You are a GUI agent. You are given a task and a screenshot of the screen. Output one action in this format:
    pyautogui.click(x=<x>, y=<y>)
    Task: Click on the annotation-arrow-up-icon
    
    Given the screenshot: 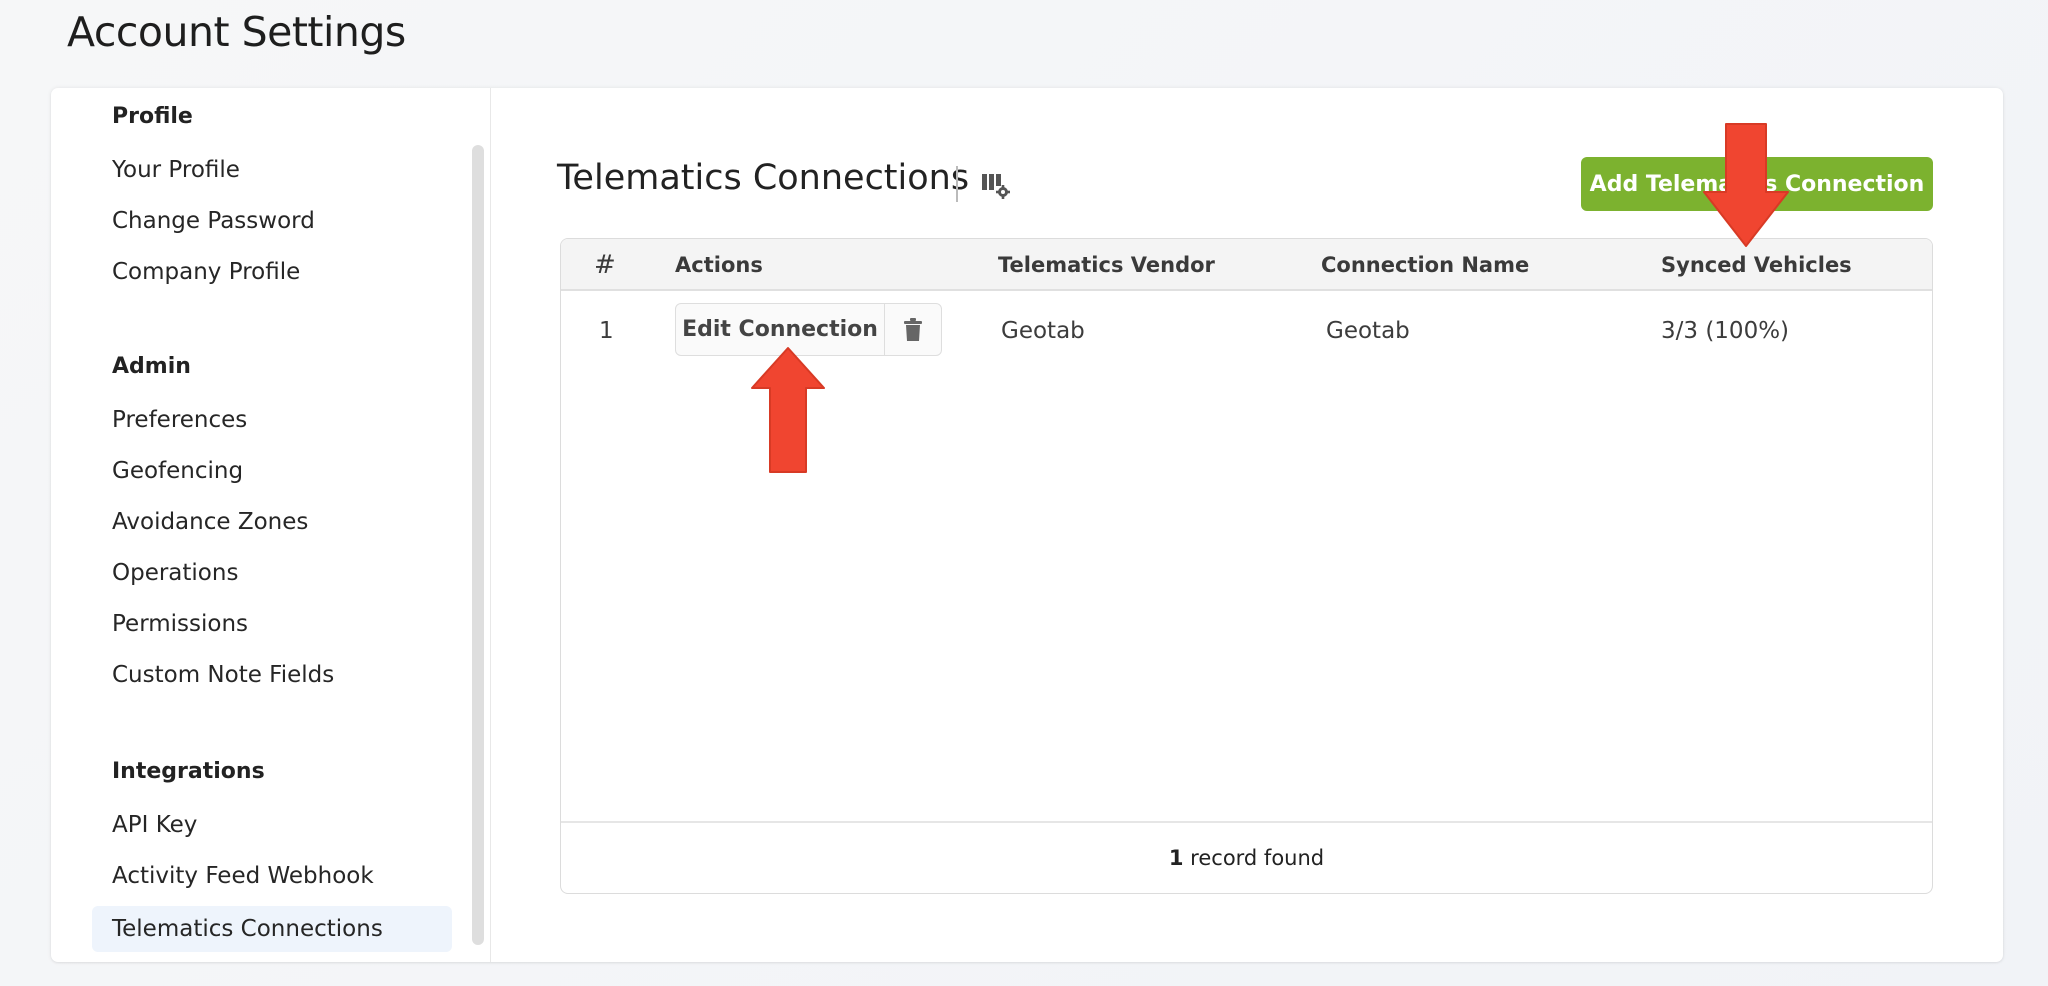 What is the action you would take?
    pyautogui.click(x=788, y=410)
    